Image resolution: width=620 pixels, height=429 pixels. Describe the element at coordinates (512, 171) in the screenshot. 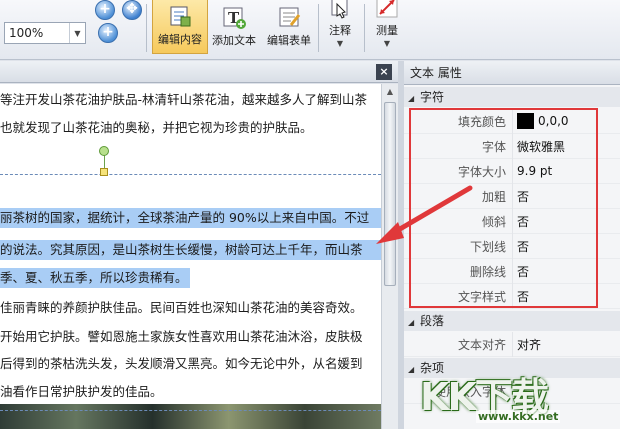

I see `prop-font-size: 字体大小 9.9 pt` at that location.